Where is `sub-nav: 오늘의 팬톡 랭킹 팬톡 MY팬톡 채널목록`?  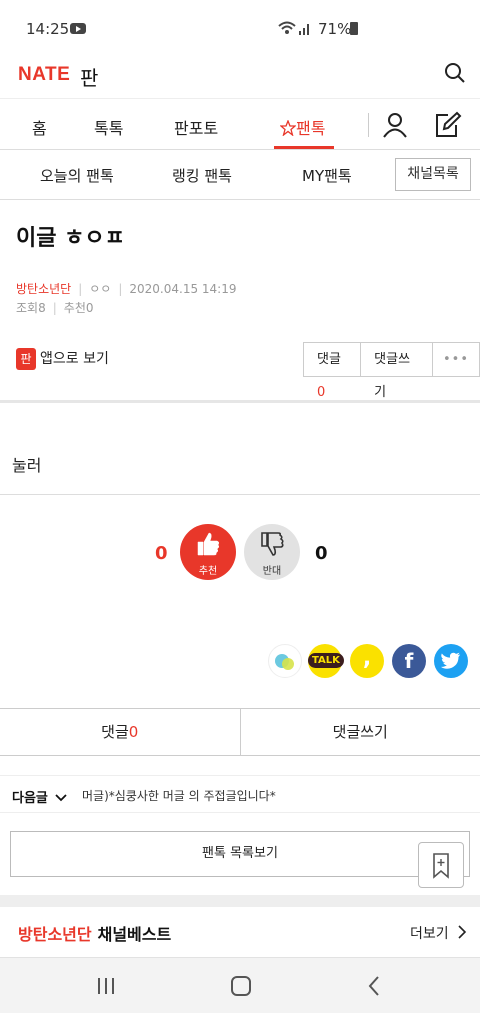 sub-nav: 오늘의 팬톡 랭킹 팬톡 MY팬톡 채널목록 is located at coordinates (240, 175).